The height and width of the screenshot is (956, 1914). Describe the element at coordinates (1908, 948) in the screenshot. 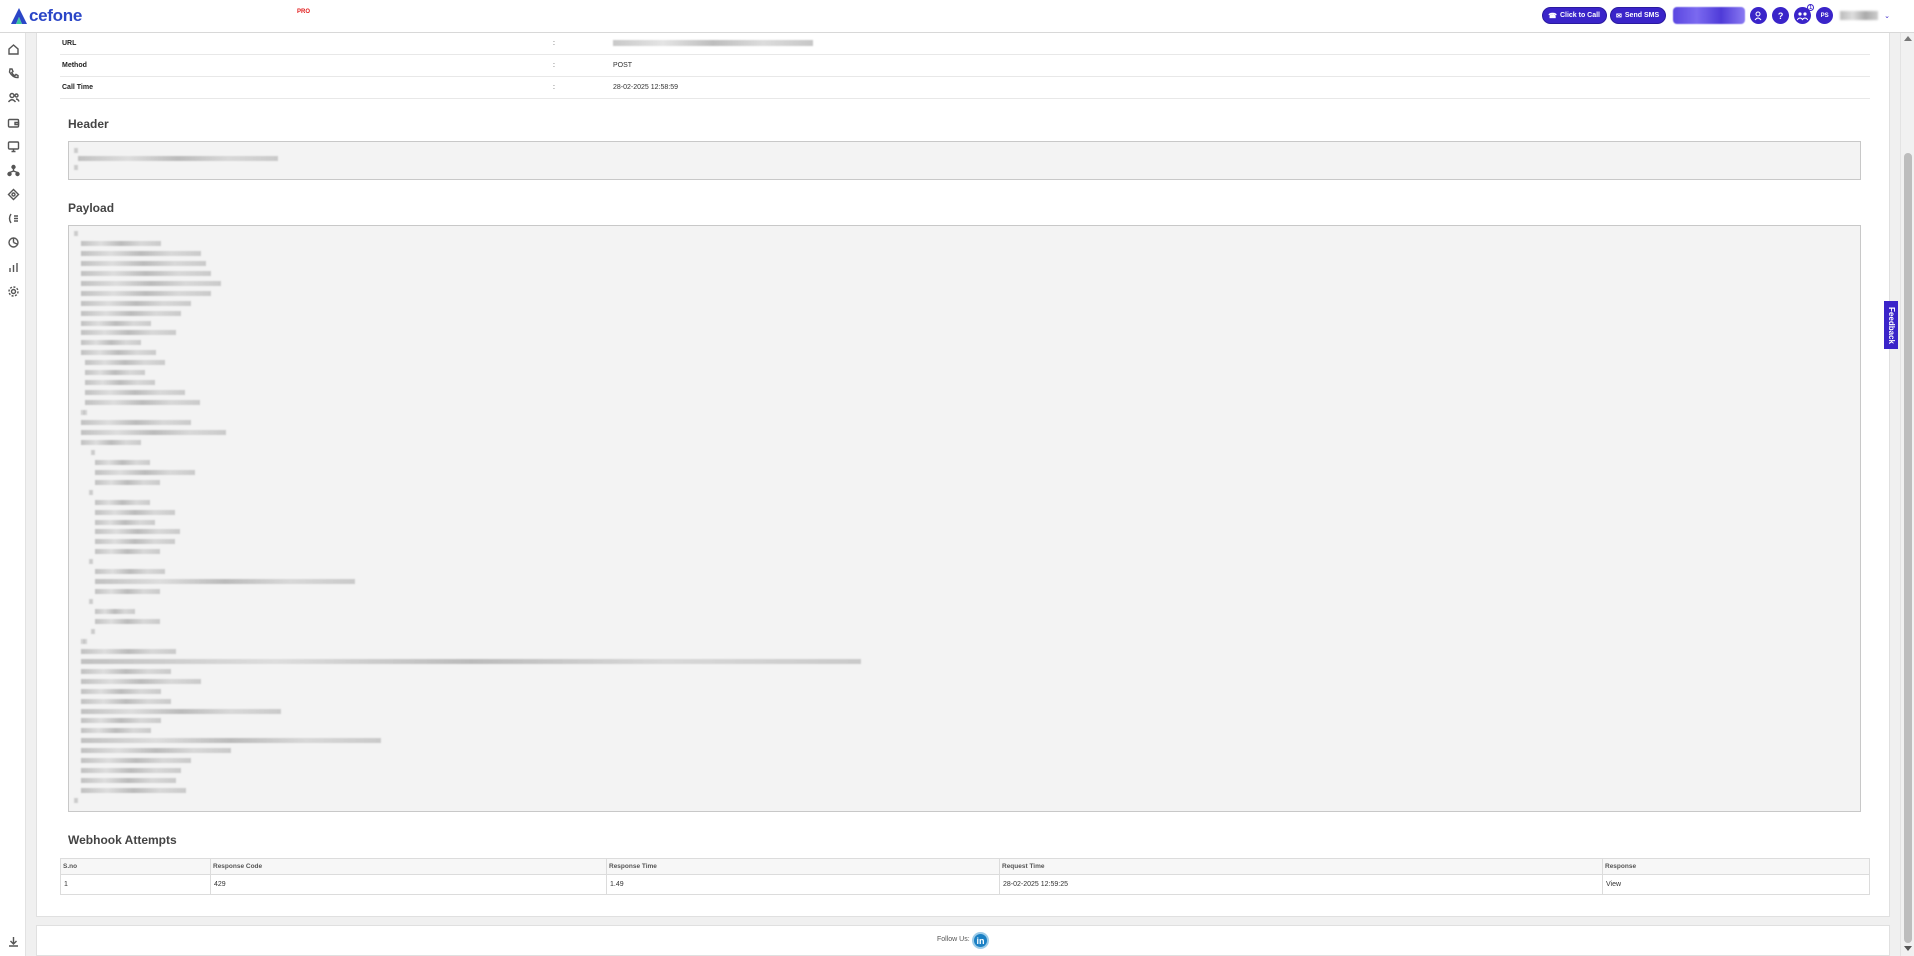

I see `scroll-down-arrow-icon` at that location.